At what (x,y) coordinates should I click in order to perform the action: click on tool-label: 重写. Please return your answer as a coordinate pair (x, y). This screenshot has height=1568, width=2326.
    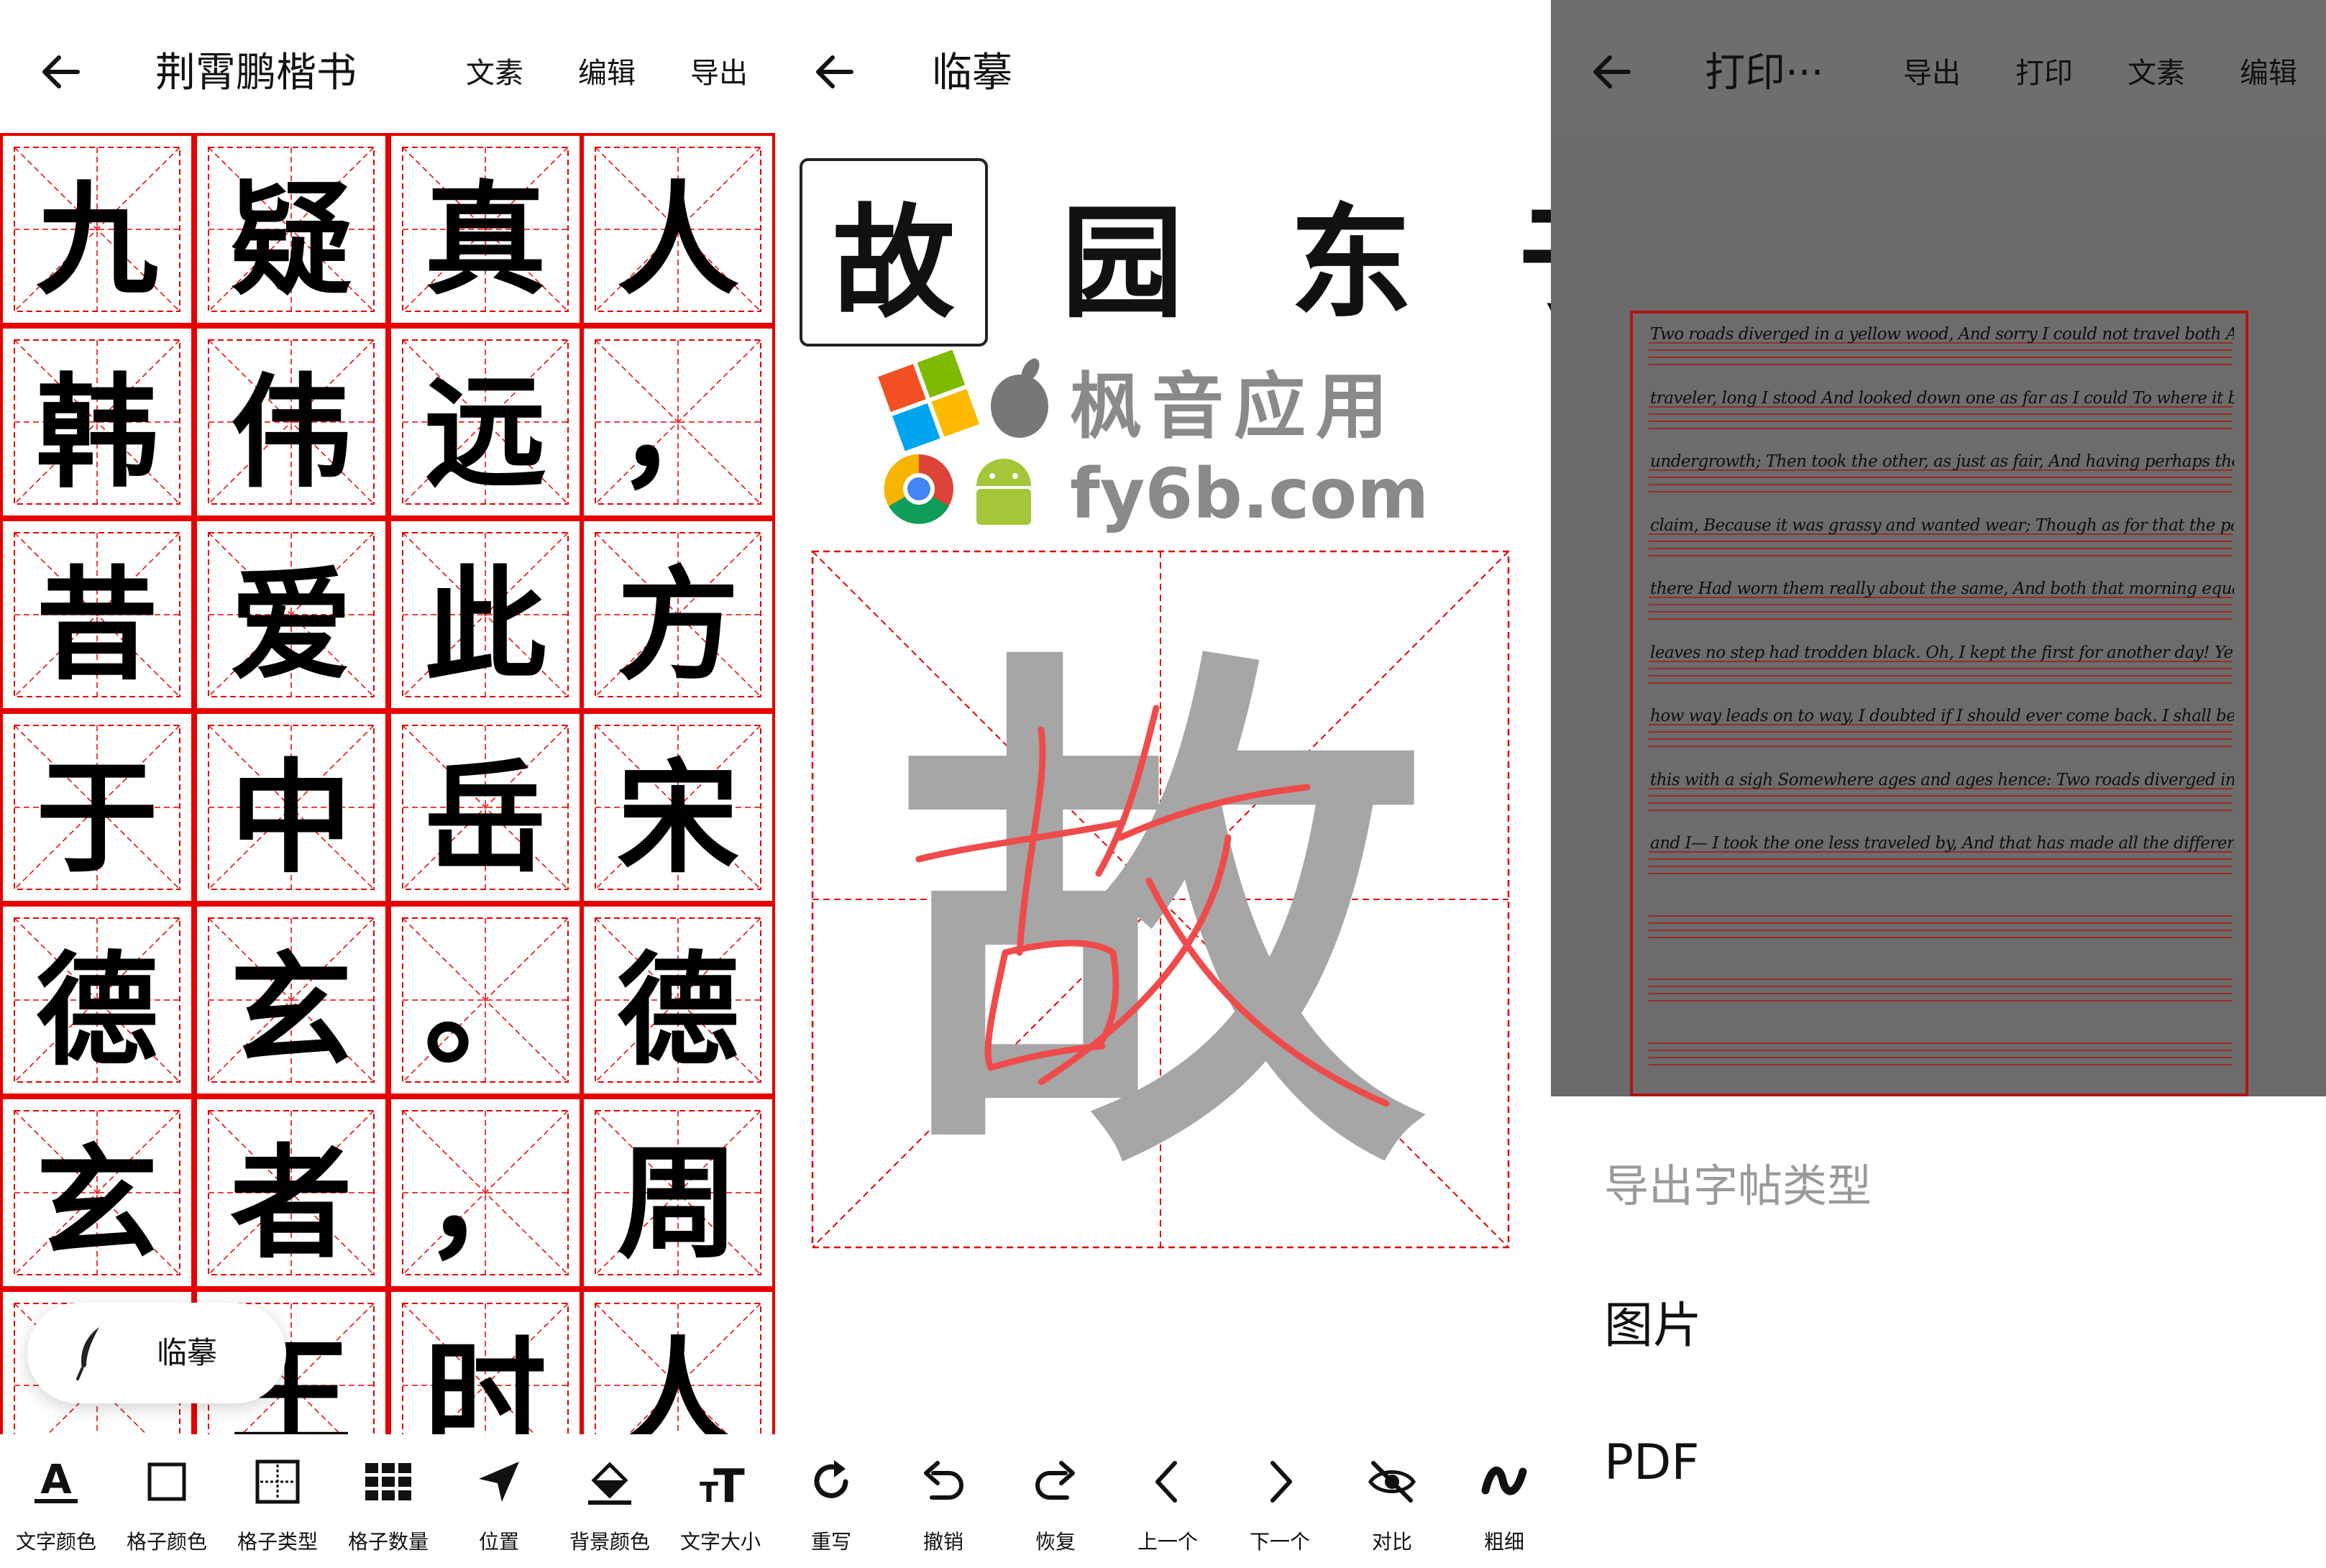
    Looking at the image, I should click on (831, 1542).